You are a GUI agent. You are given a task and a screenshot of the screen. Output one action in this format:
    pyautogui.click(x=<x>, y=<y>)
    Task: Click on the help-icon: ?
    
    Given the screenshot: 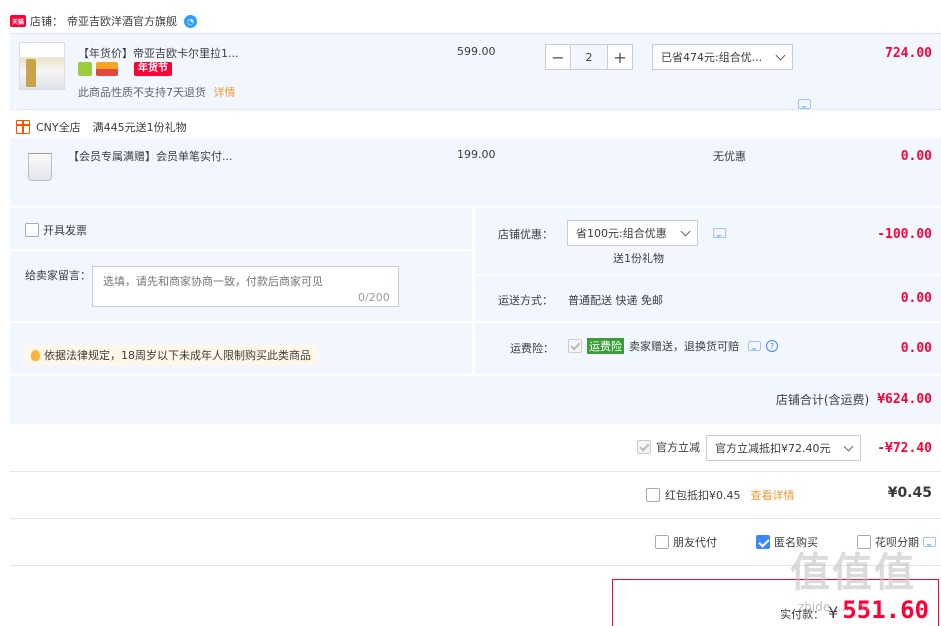 What is the action you would take?
    pyautogui.click(x=772, y=346)
    